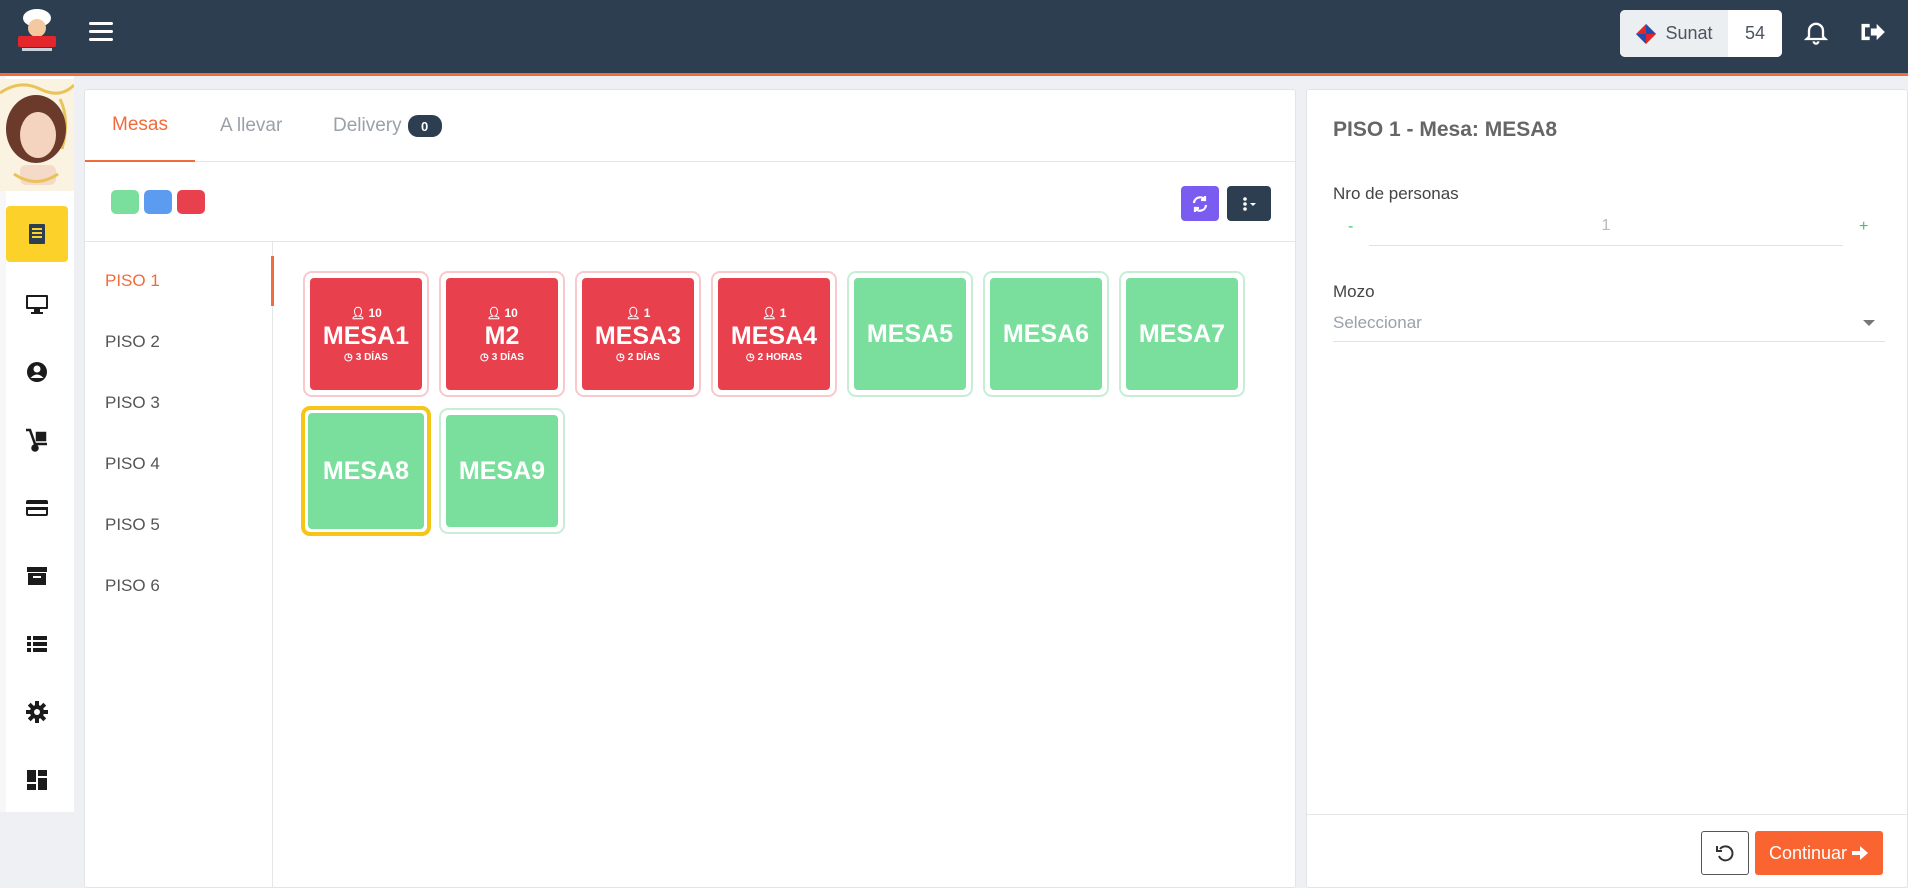 This screenshot has height=888, width=1908. I want to click on reset-button, so click(1725, 853).